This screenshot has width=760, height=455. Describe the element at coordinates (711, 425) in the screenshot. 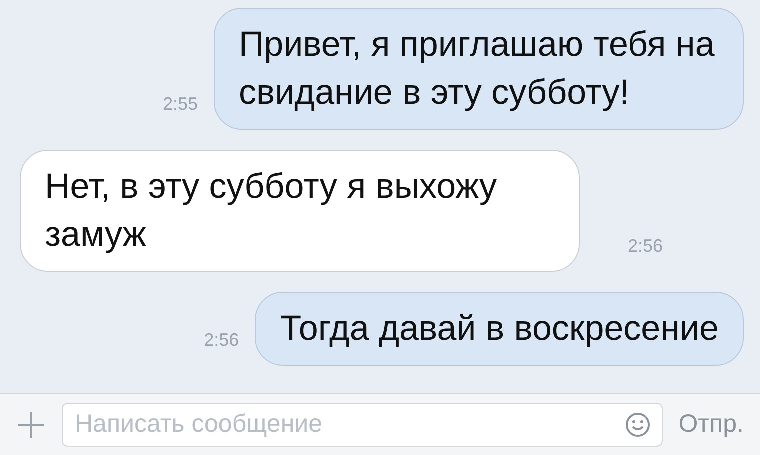

I see `send-button: Отпр.` at that location.